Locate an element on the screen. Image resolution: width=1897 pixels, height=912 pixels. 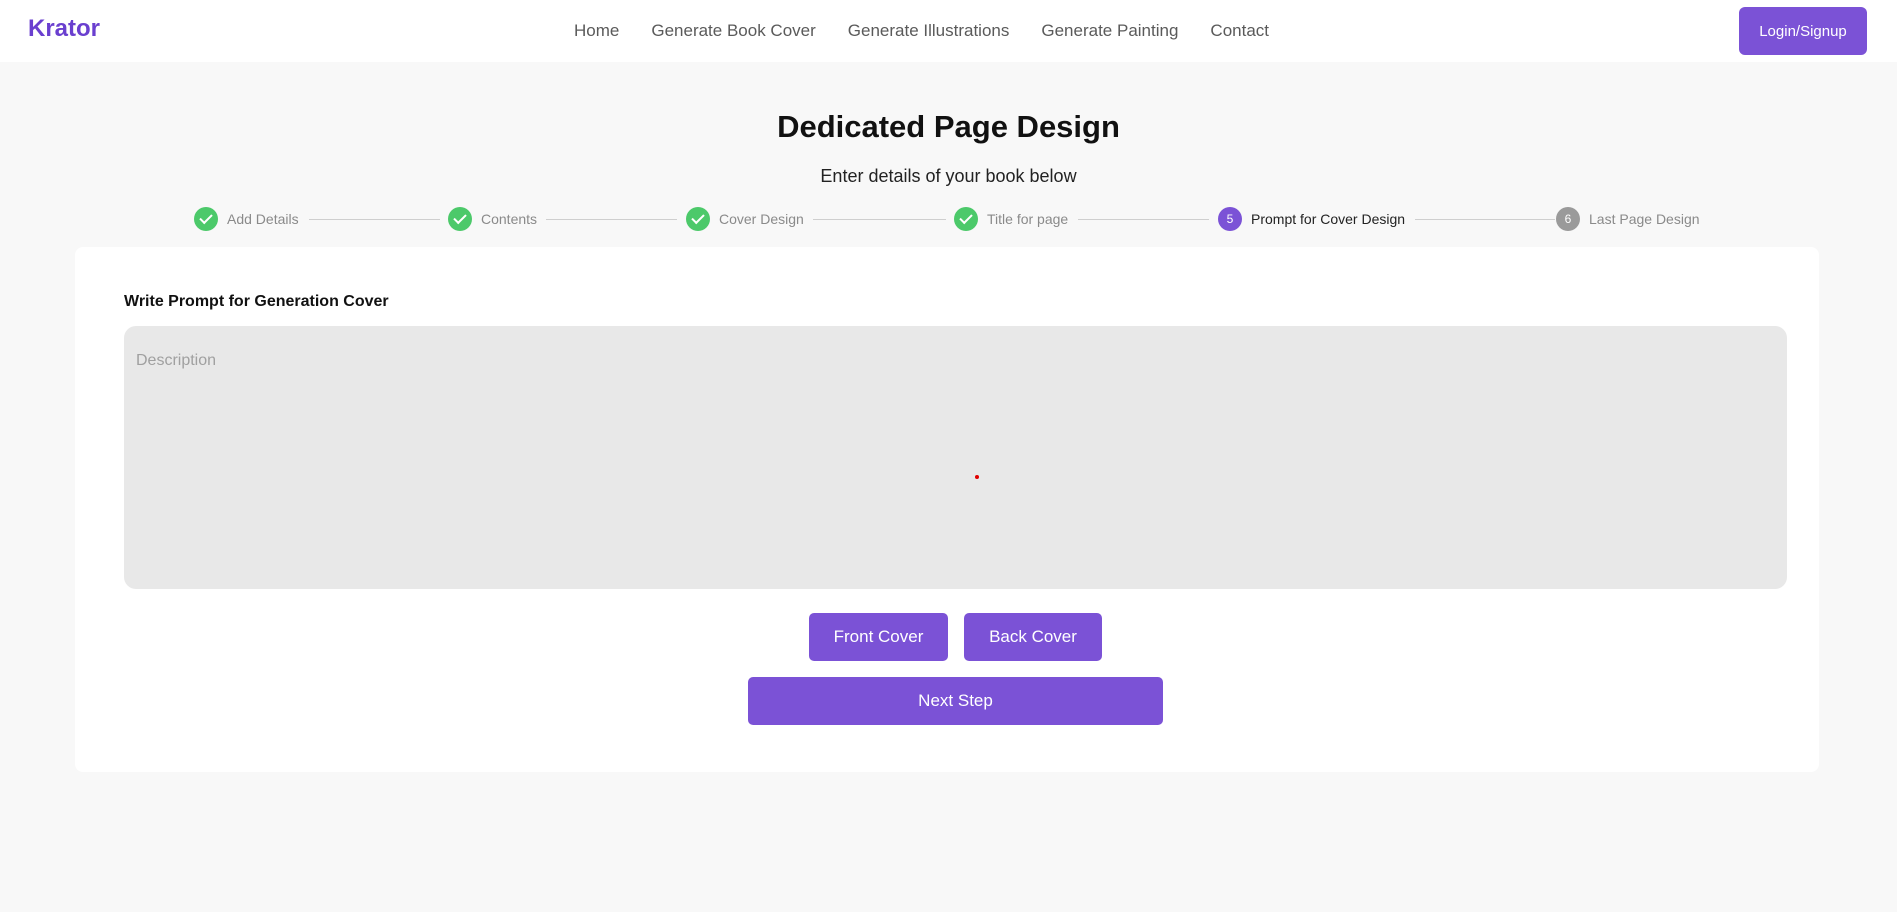
step-last-page-design: 6 Last Page Design is located at coordinates (1628, 219).